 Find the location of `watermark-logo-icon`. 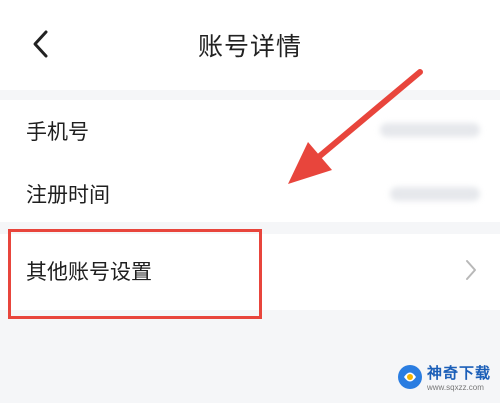

watermark-logo-icon is located at coordinates (410, 377).